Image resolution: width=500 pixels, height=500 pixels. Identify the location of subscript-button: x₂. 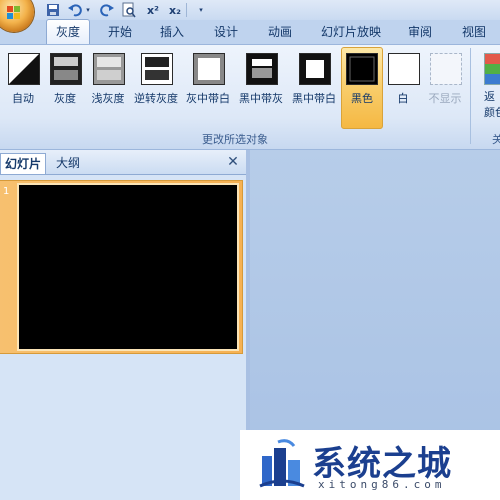
(175, 10).